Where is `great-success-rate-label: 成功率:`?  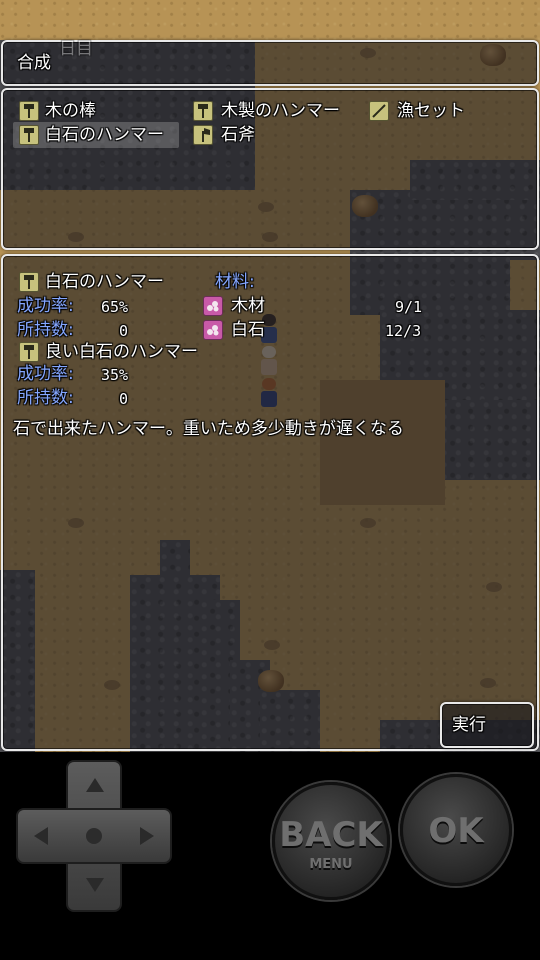 great-success-rate-label: 成功率: is located at coordinates (45, 374).